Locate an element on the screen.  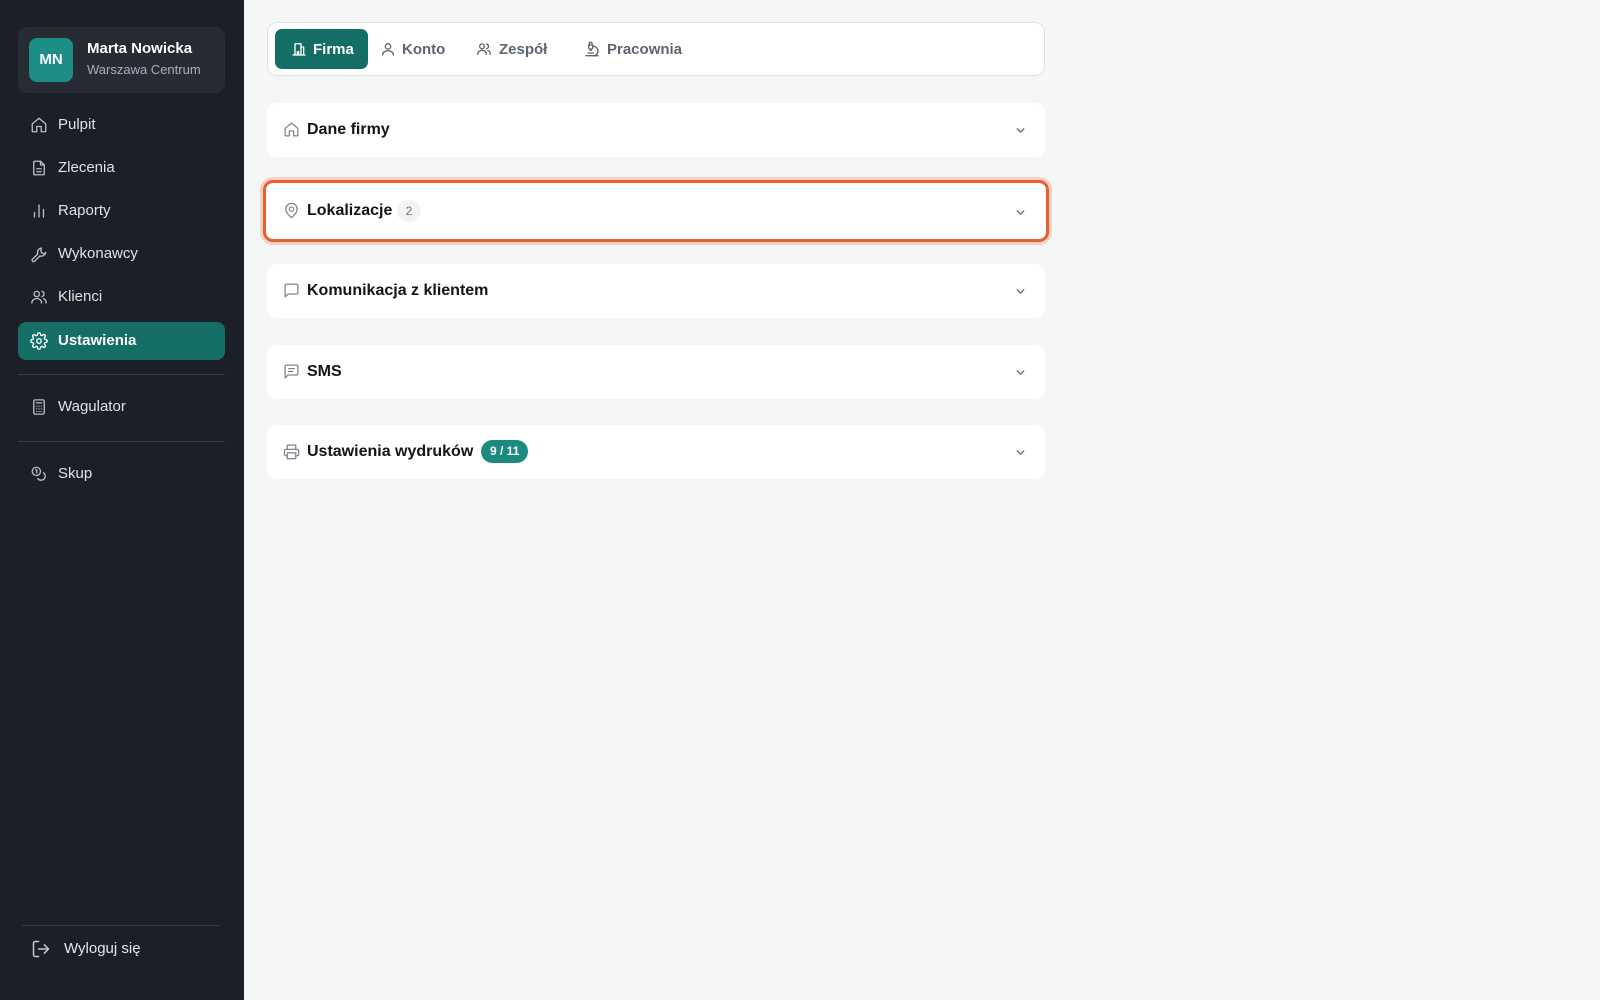
wrench-icon is located at coordinates (39, 254).